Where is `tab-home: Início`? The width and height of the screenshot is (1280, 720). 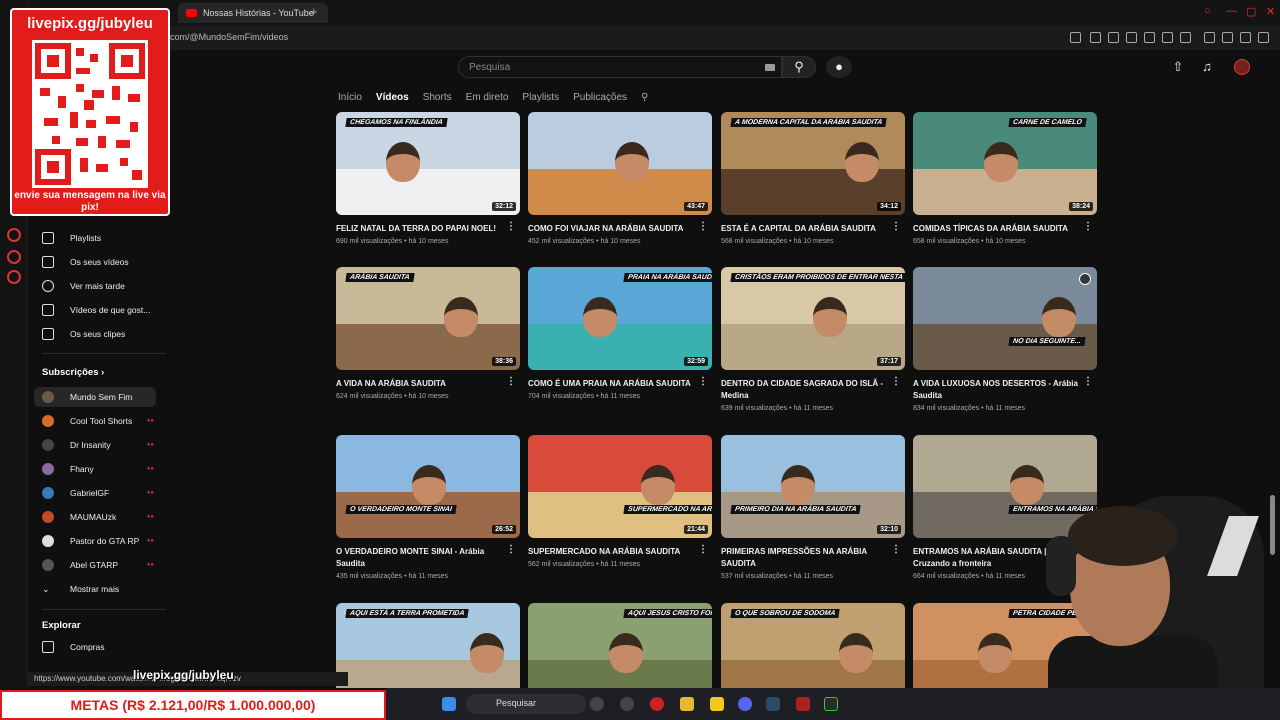
tab-home: Início is located at coordinates (350, 97).